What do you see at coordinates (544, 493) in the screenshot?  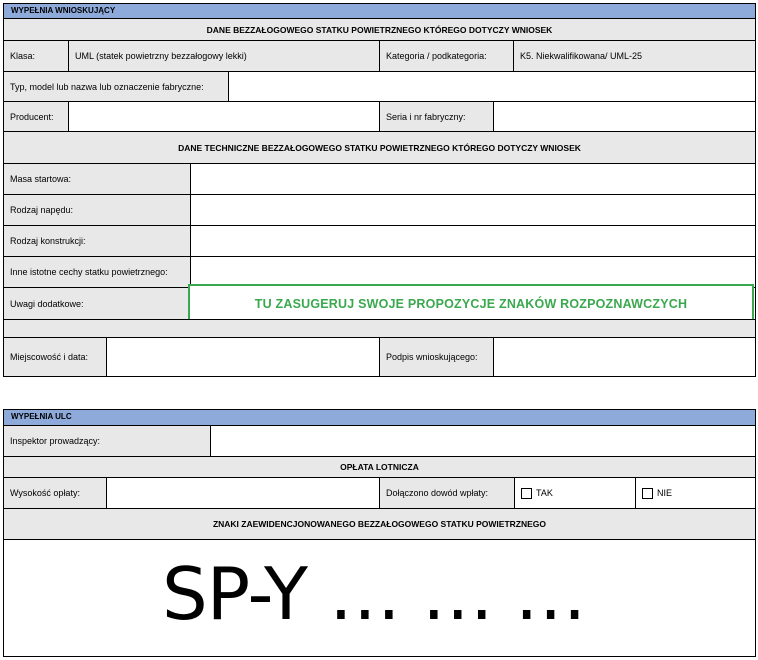 I see `tak-label: TAK` at bounding box center [544, 493].